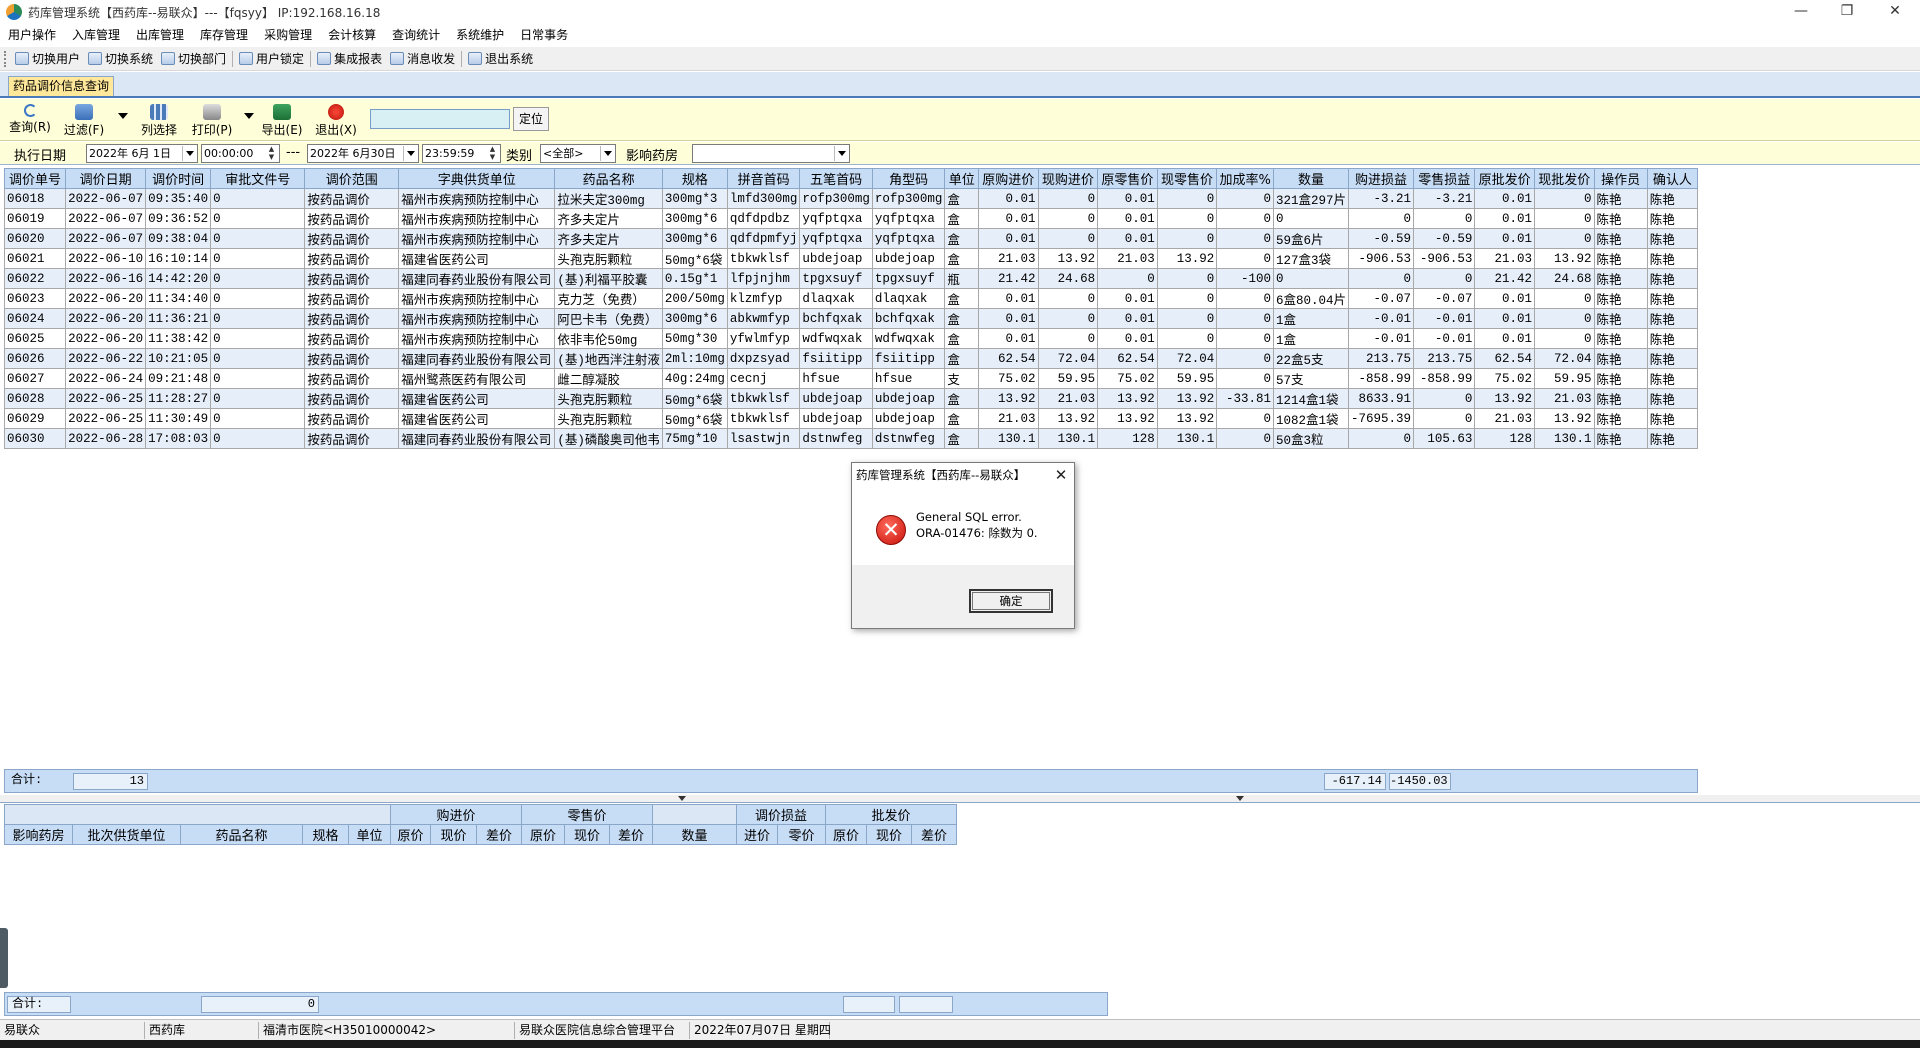 Image resolution: width=1920 pixels, height=1048 pixels. I want to click on table-cell: 瓶, so click(961, 278).